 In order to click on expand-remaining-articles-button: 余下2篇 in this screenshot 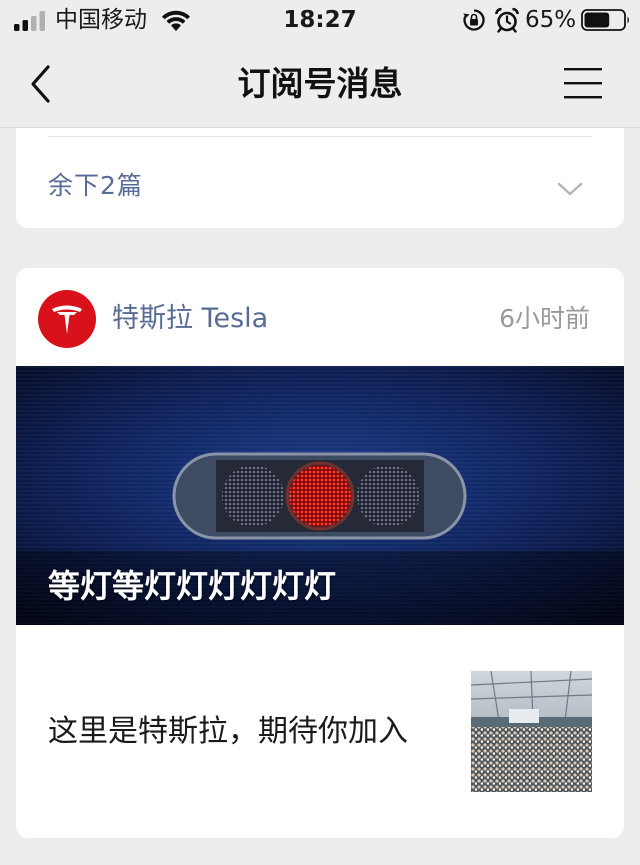, I will do `click(320, 182)`.